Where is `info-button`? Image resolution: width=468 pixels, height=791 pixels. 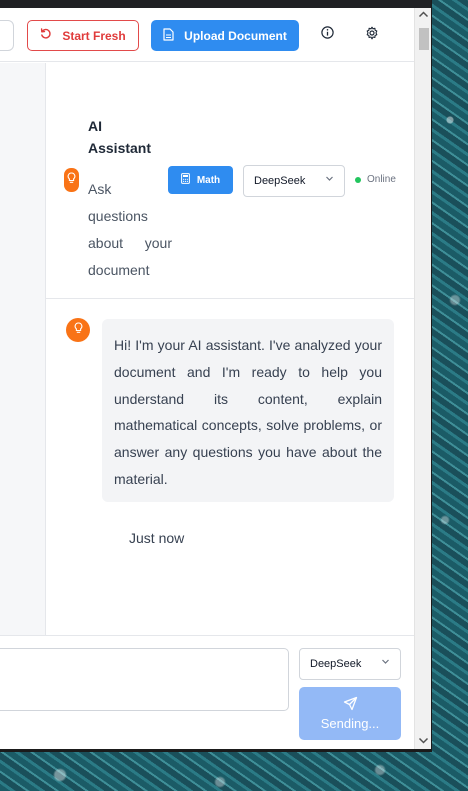 info-button is located at coordinates (327, 35).